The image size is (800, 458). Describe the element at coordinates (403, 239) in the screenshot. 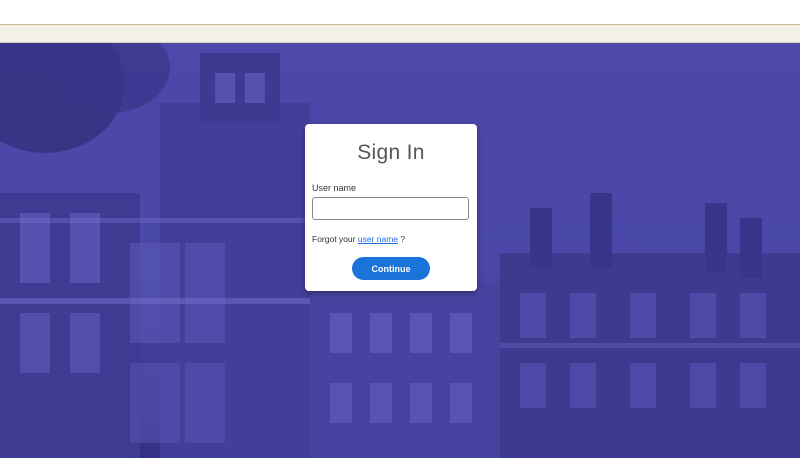

I see `forgot-suffix: ?` at that location.